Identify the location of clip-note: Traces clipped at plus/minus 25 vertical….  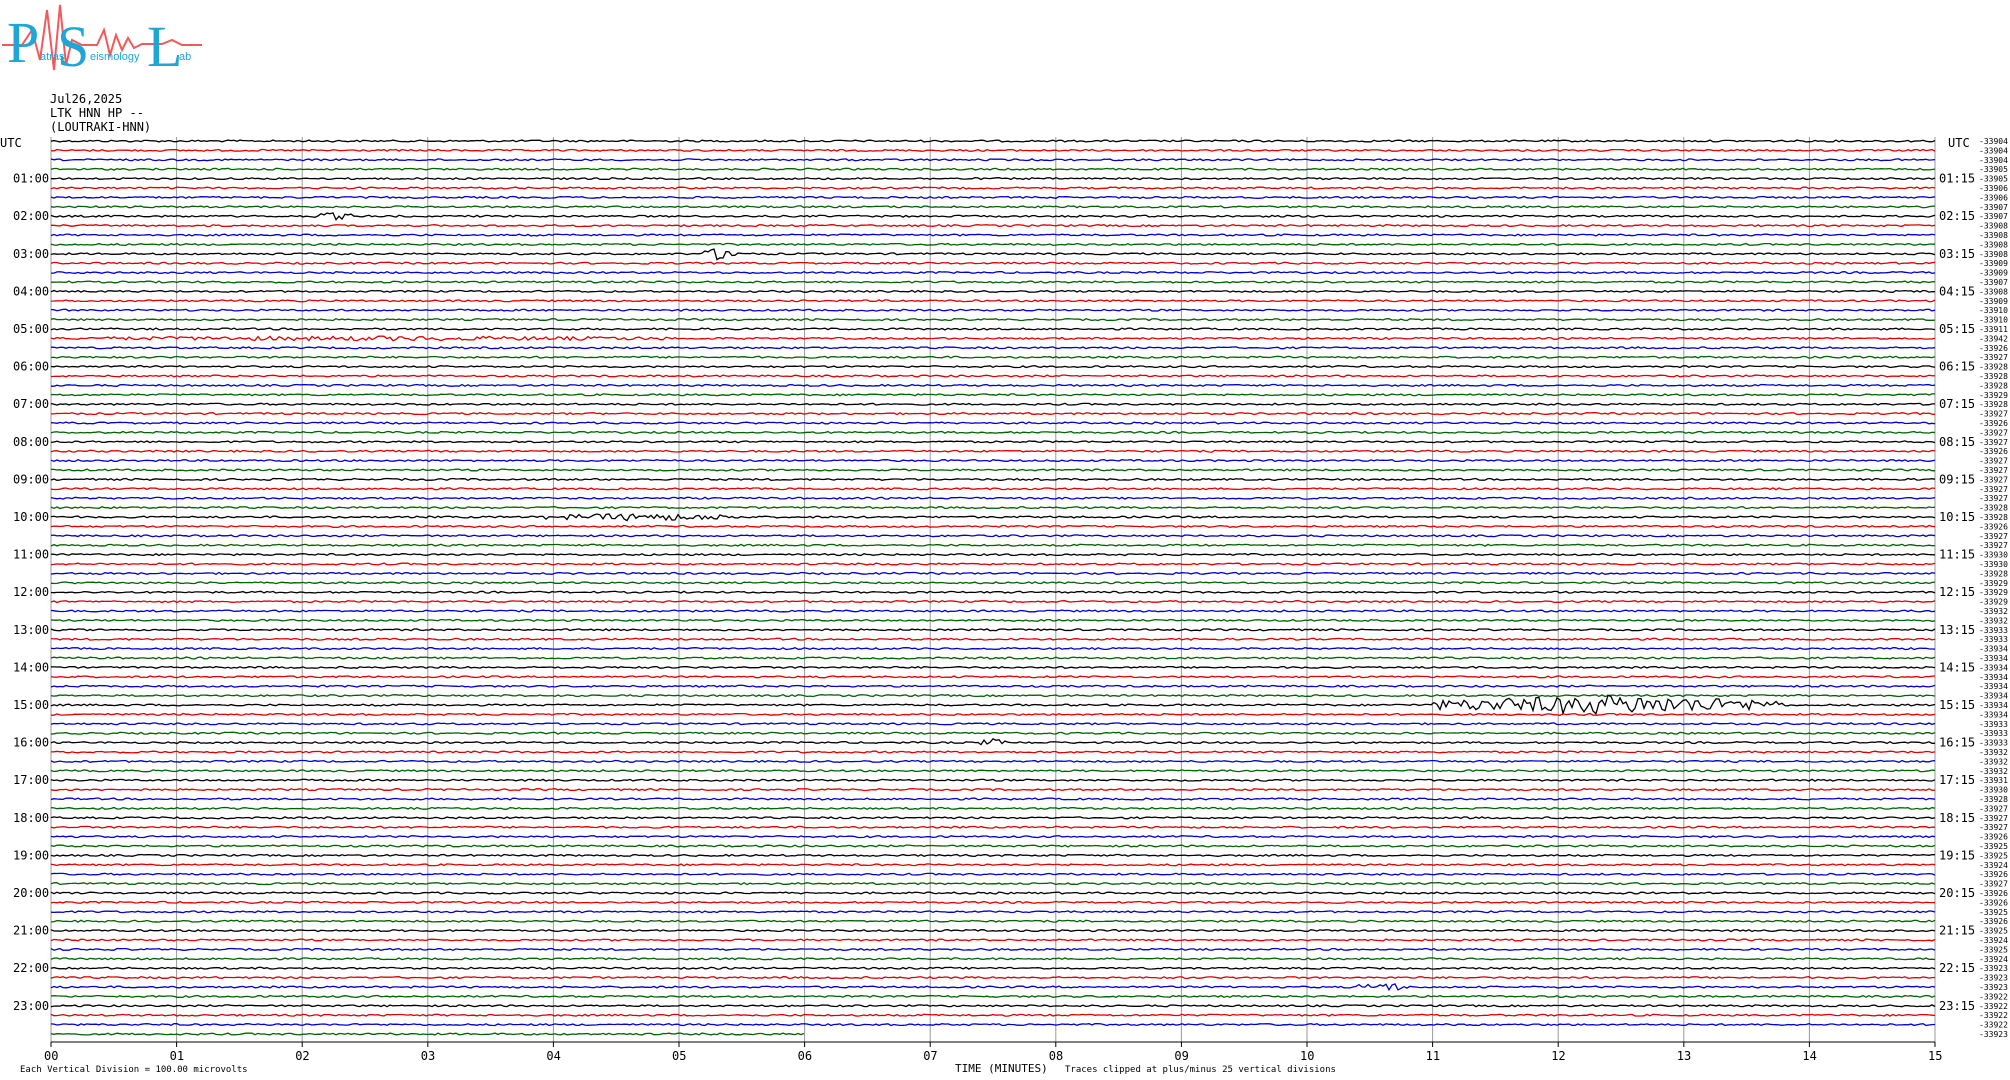
(1200, 1070).